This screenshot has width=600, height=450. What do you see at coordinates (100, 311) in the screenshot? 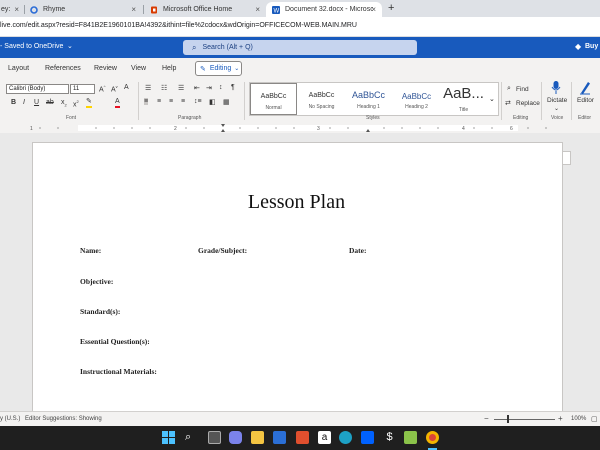
I see `field-standards: Standard(s):` at bounding box center [100, 311].